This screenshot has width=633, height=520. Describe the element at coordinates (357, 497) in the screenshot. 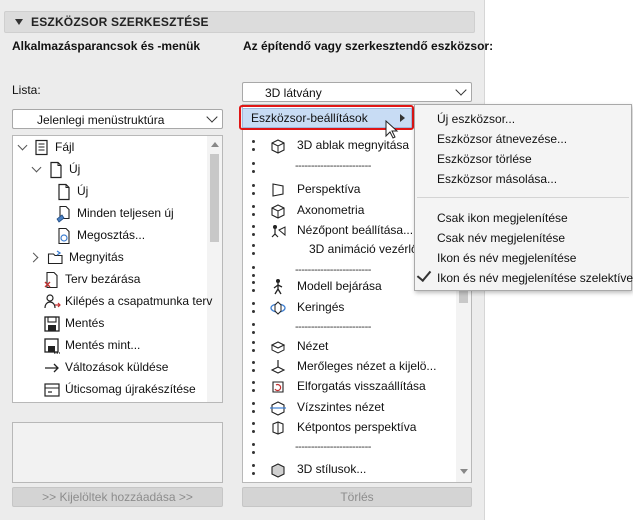

I see `delete-button: Törlés` at that location.